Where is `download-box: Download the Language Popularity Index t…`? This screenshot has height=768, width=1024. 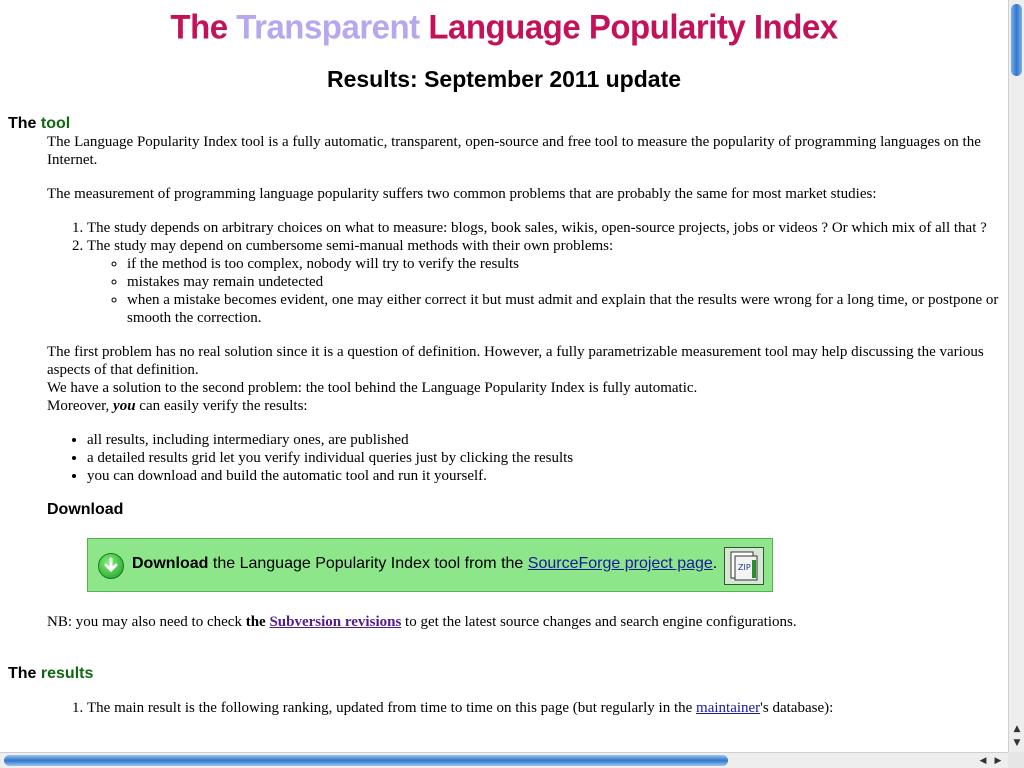 download-box: Download the Language Popularity Index t… is located at coordinates (430, 565).